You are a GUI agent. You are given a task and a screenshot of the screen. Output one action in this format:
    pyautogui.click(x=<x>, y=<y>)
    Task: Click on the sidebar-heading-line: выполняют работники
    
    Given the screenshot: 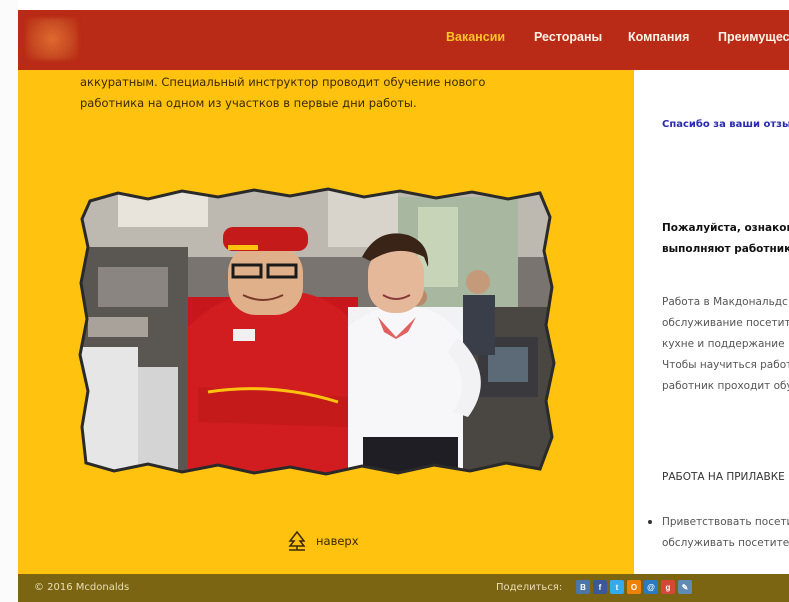 What is the action you would take?
    pyautogui.click(x=725, y=249)
    